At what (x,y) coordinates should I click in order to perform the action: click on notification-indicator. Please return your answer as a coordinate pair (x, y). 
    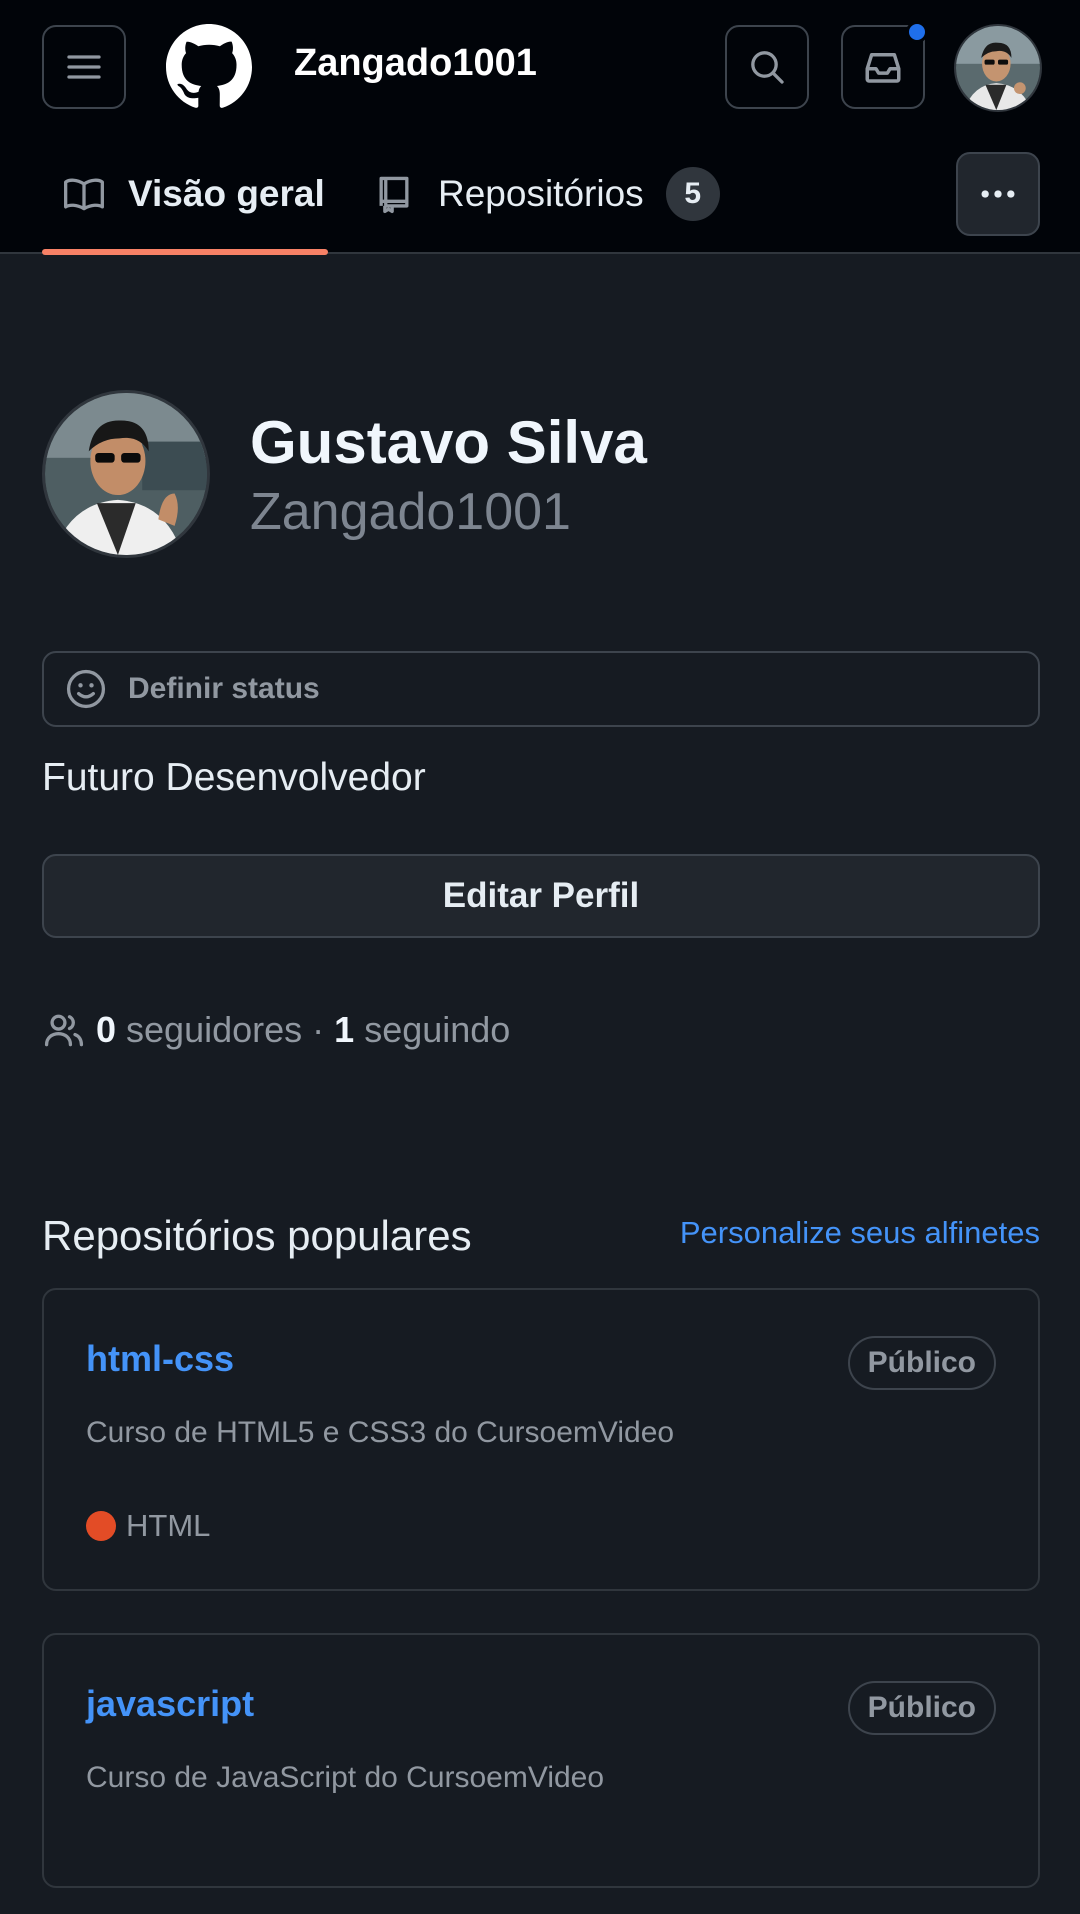
    Looking at the image, I should click on (917, 32).